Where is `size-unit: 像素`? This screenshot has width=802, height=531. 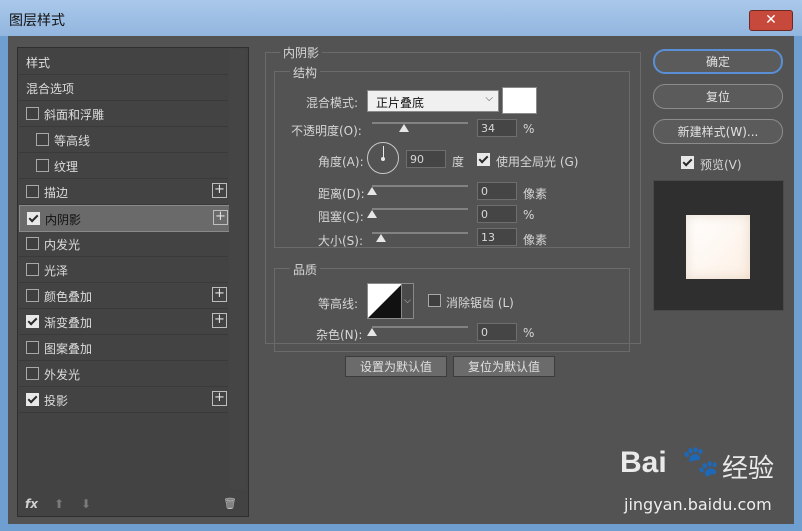 size-unit: 像素 is located at coordinates (535, 240).